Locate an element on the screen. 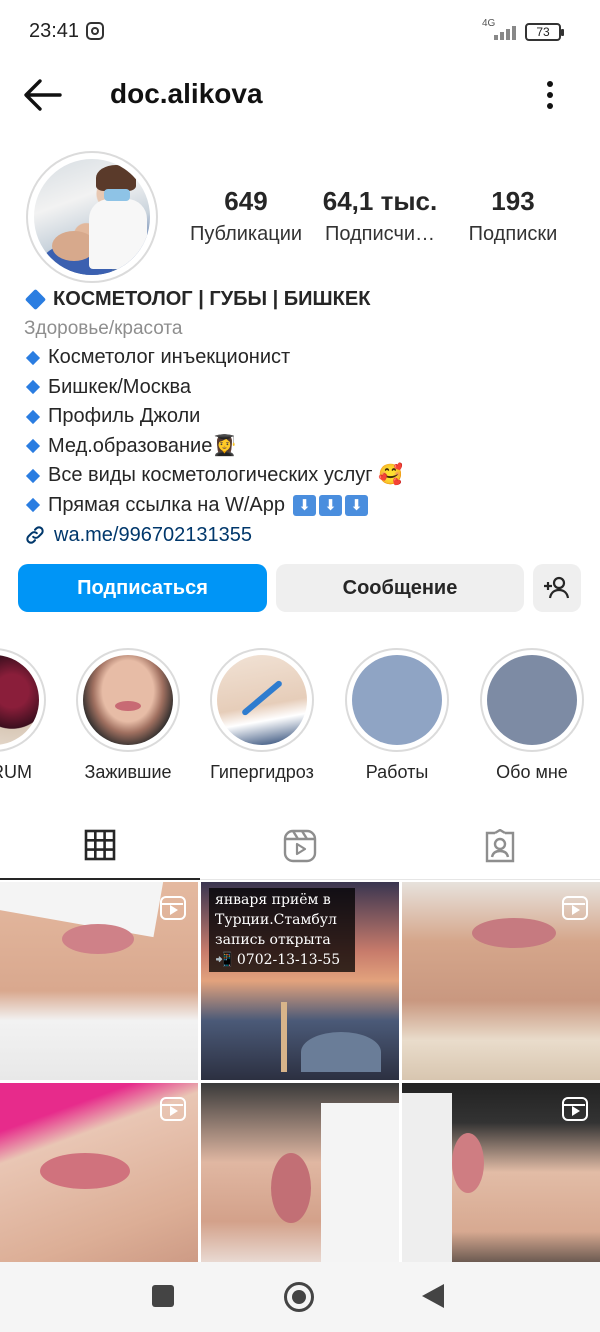 Image resolution: width=600 pixels, height=1332 pixels. suggested-users-button is located at coordinates (557, 588).